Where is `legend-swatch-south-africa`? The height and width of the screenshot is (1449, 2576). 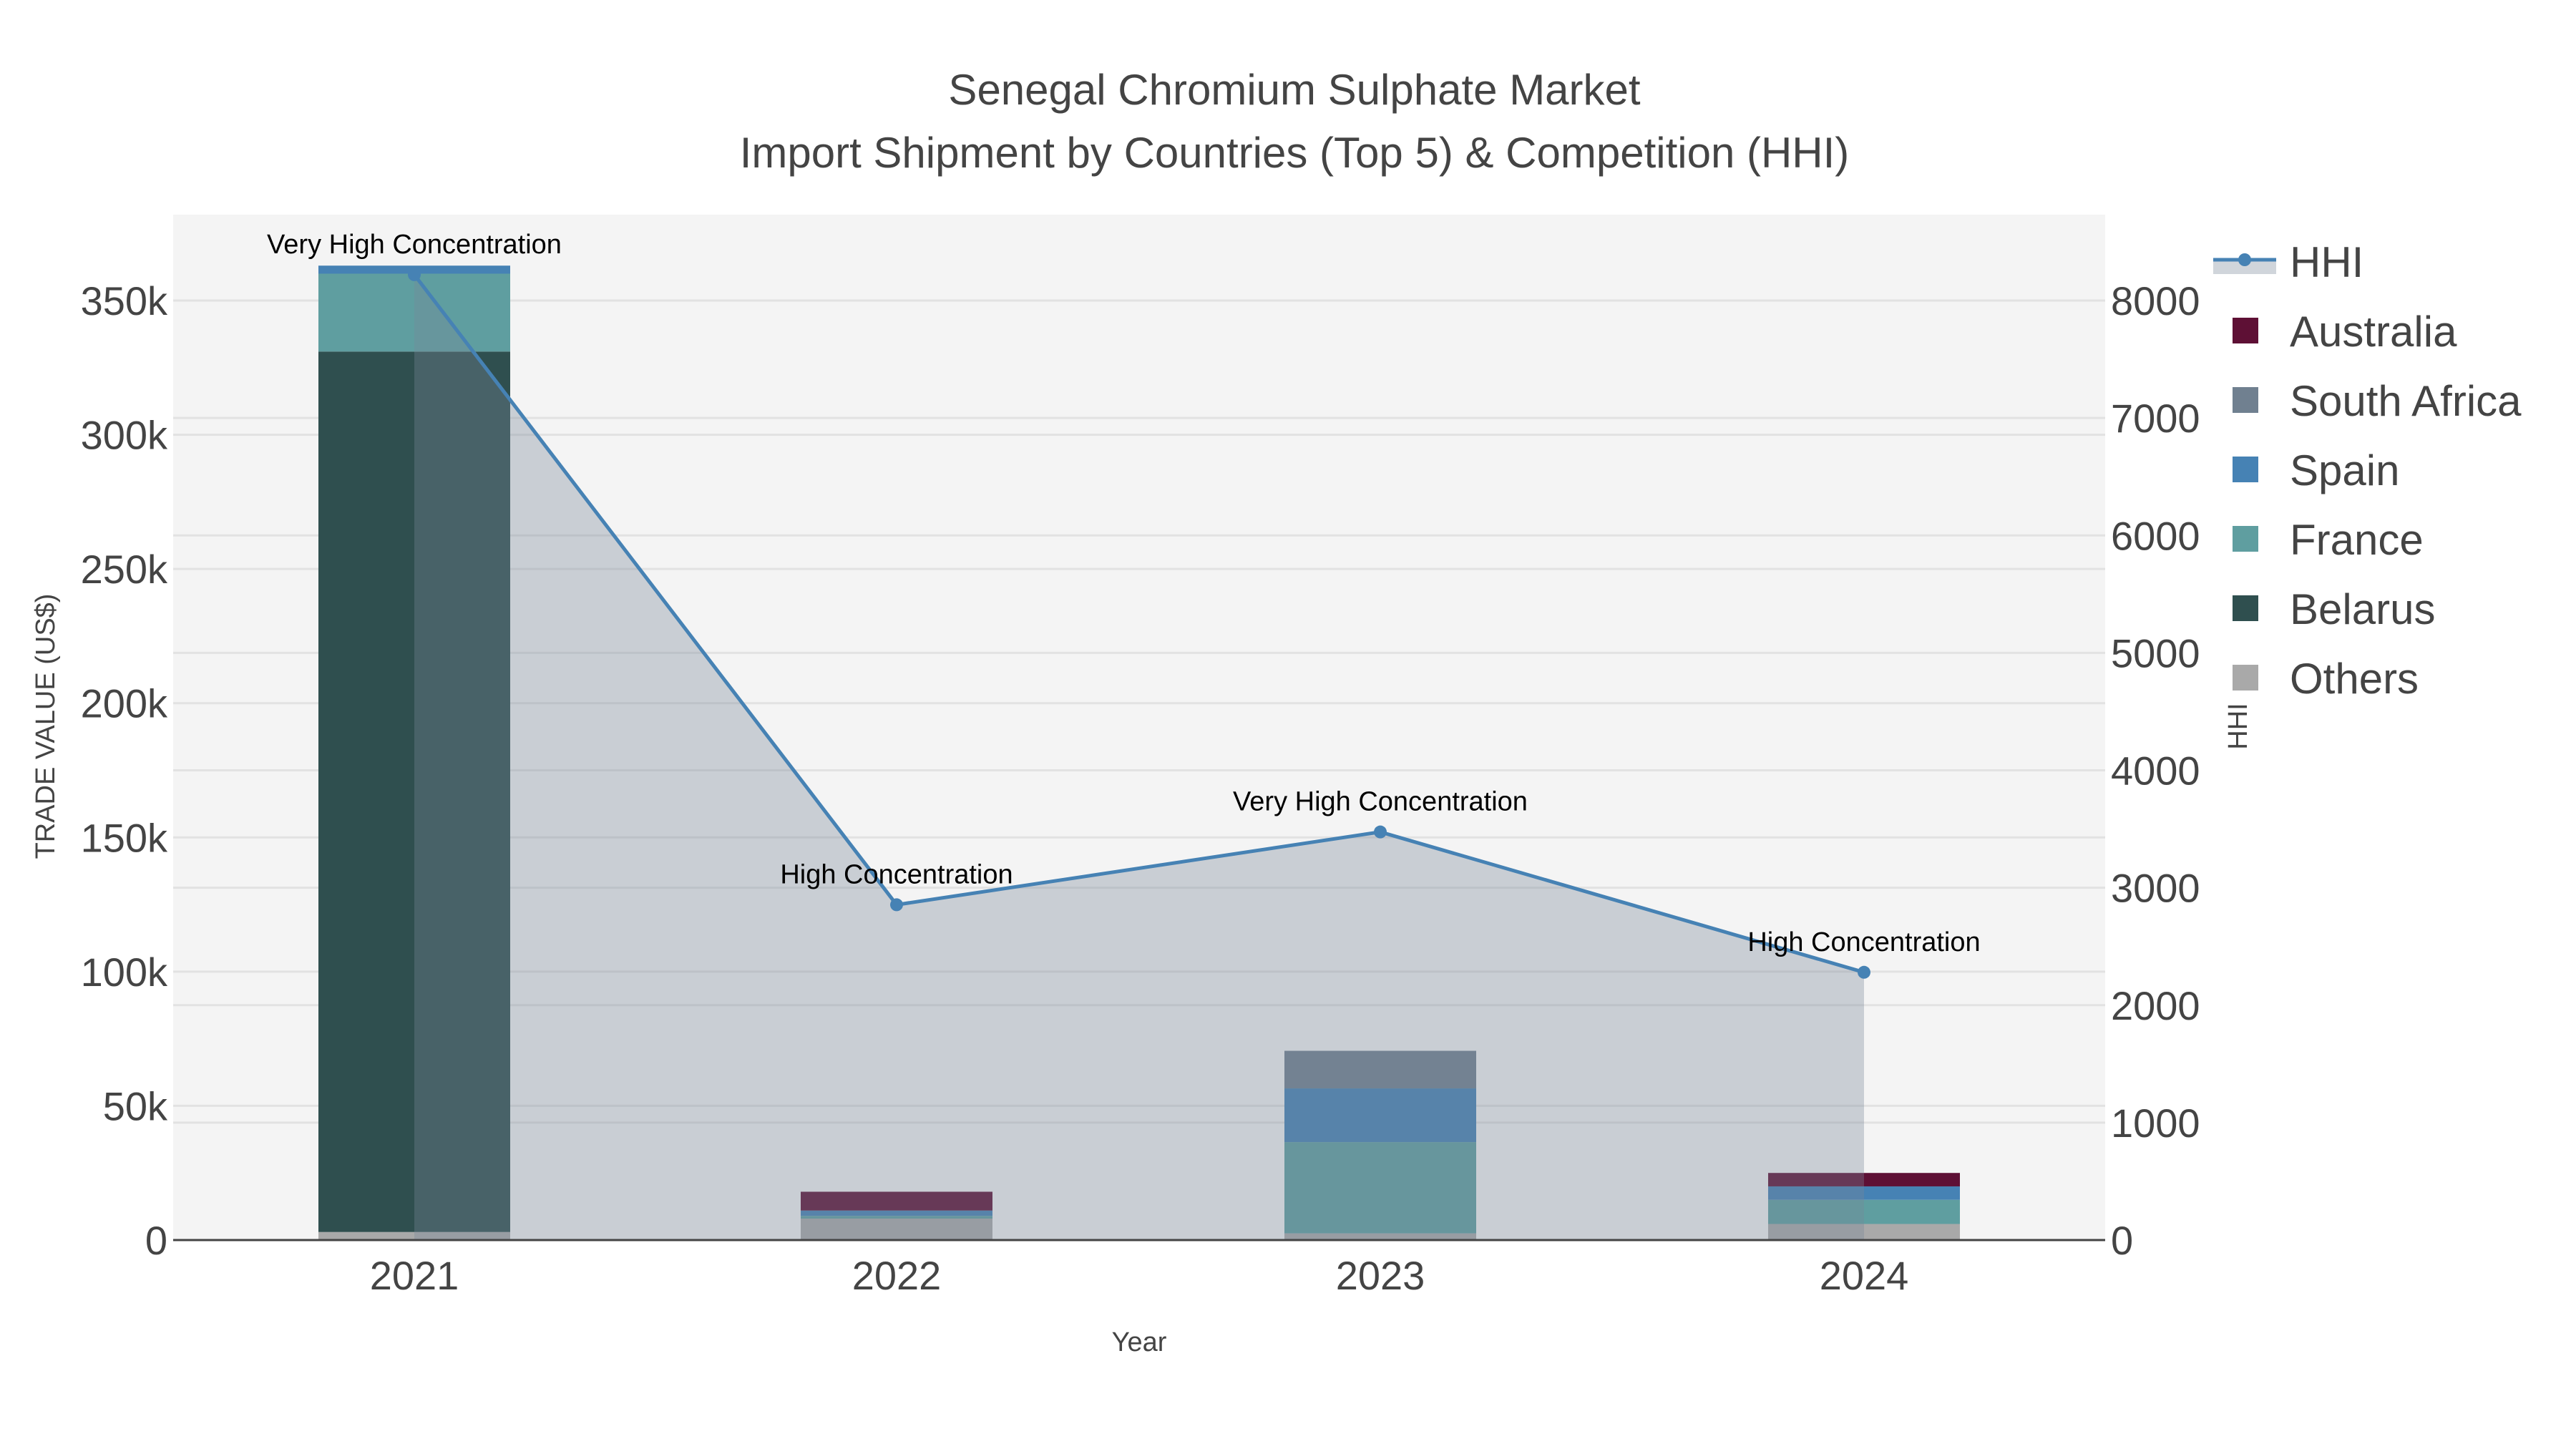
legend-swatch-south-africa is located at coordinates (2245, 400).